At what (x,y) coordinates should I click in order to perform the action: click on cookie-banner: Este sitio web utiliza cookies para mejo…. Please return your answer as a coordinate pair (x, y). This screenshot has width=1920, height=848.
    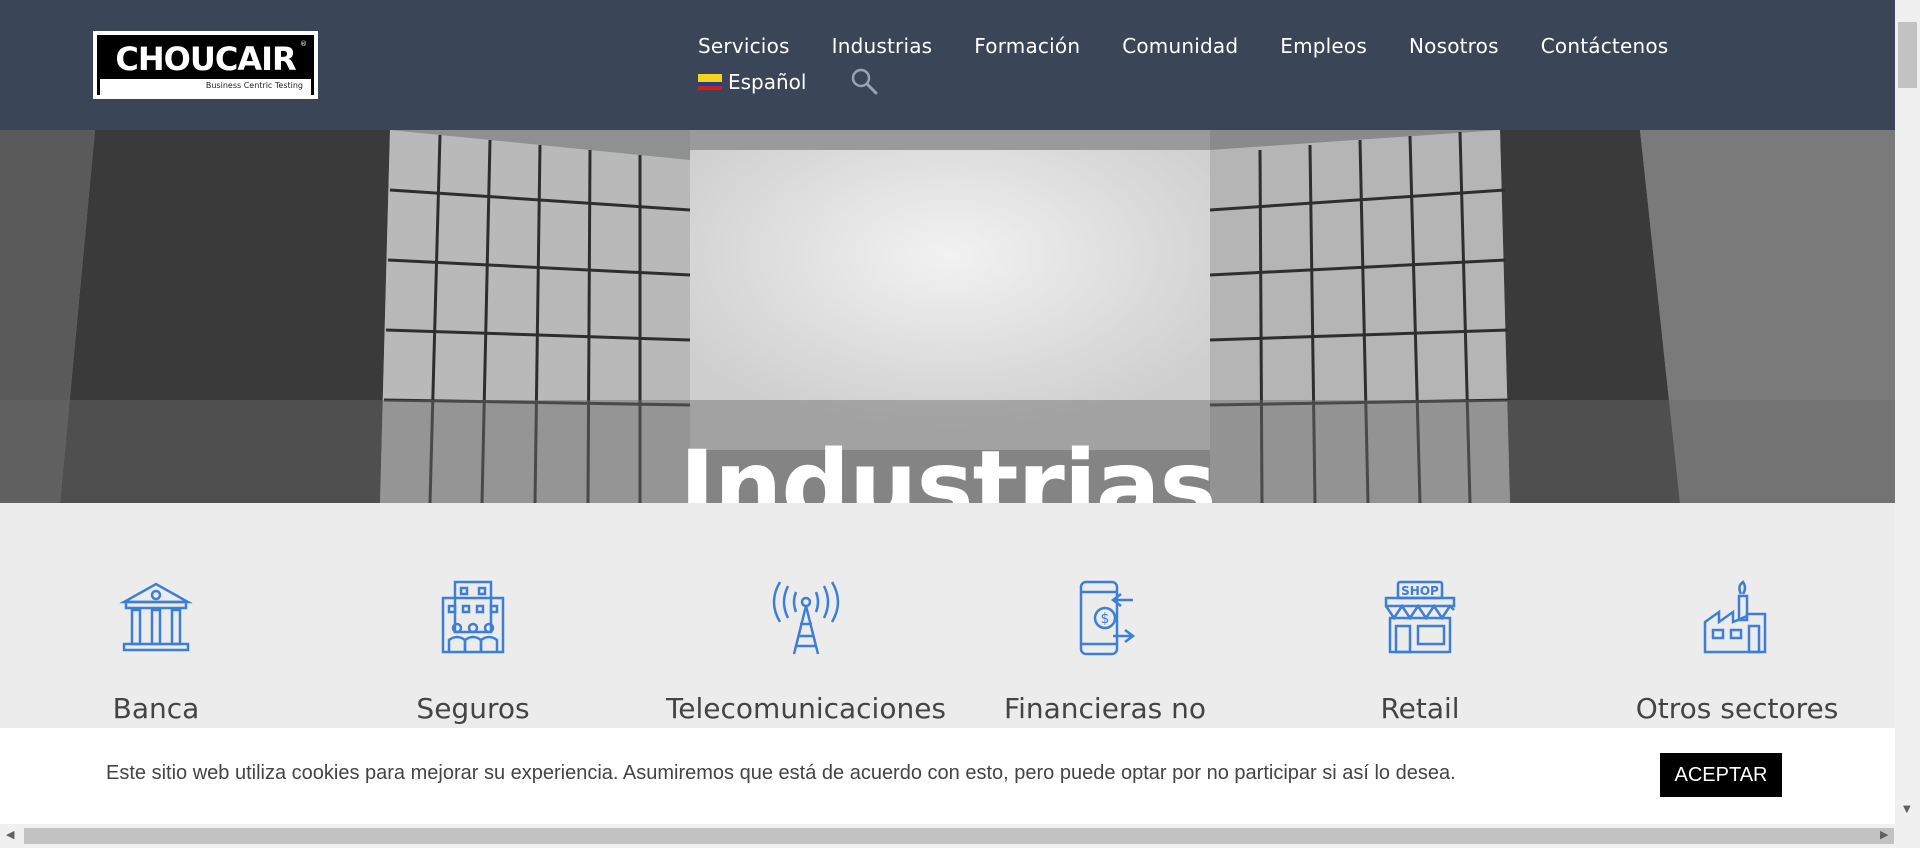
    Looking at the image, I should click on (947, 776).